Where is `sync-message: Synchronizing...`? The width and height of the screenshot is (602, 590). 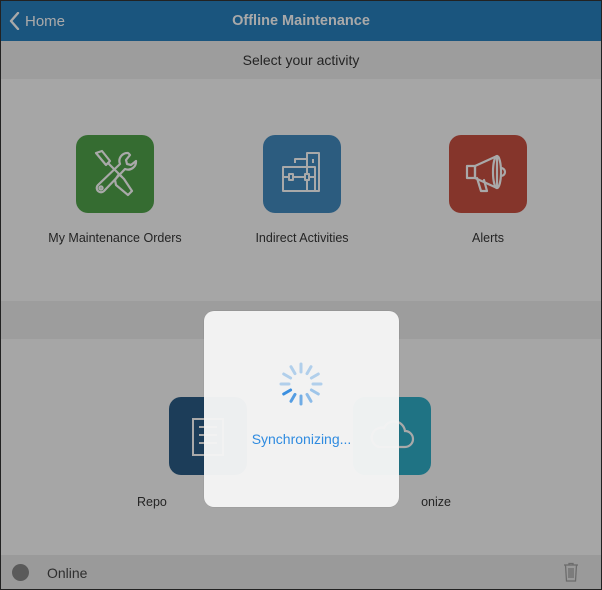
sync-message: Synchronizing... is located at coordinates (301, 439).